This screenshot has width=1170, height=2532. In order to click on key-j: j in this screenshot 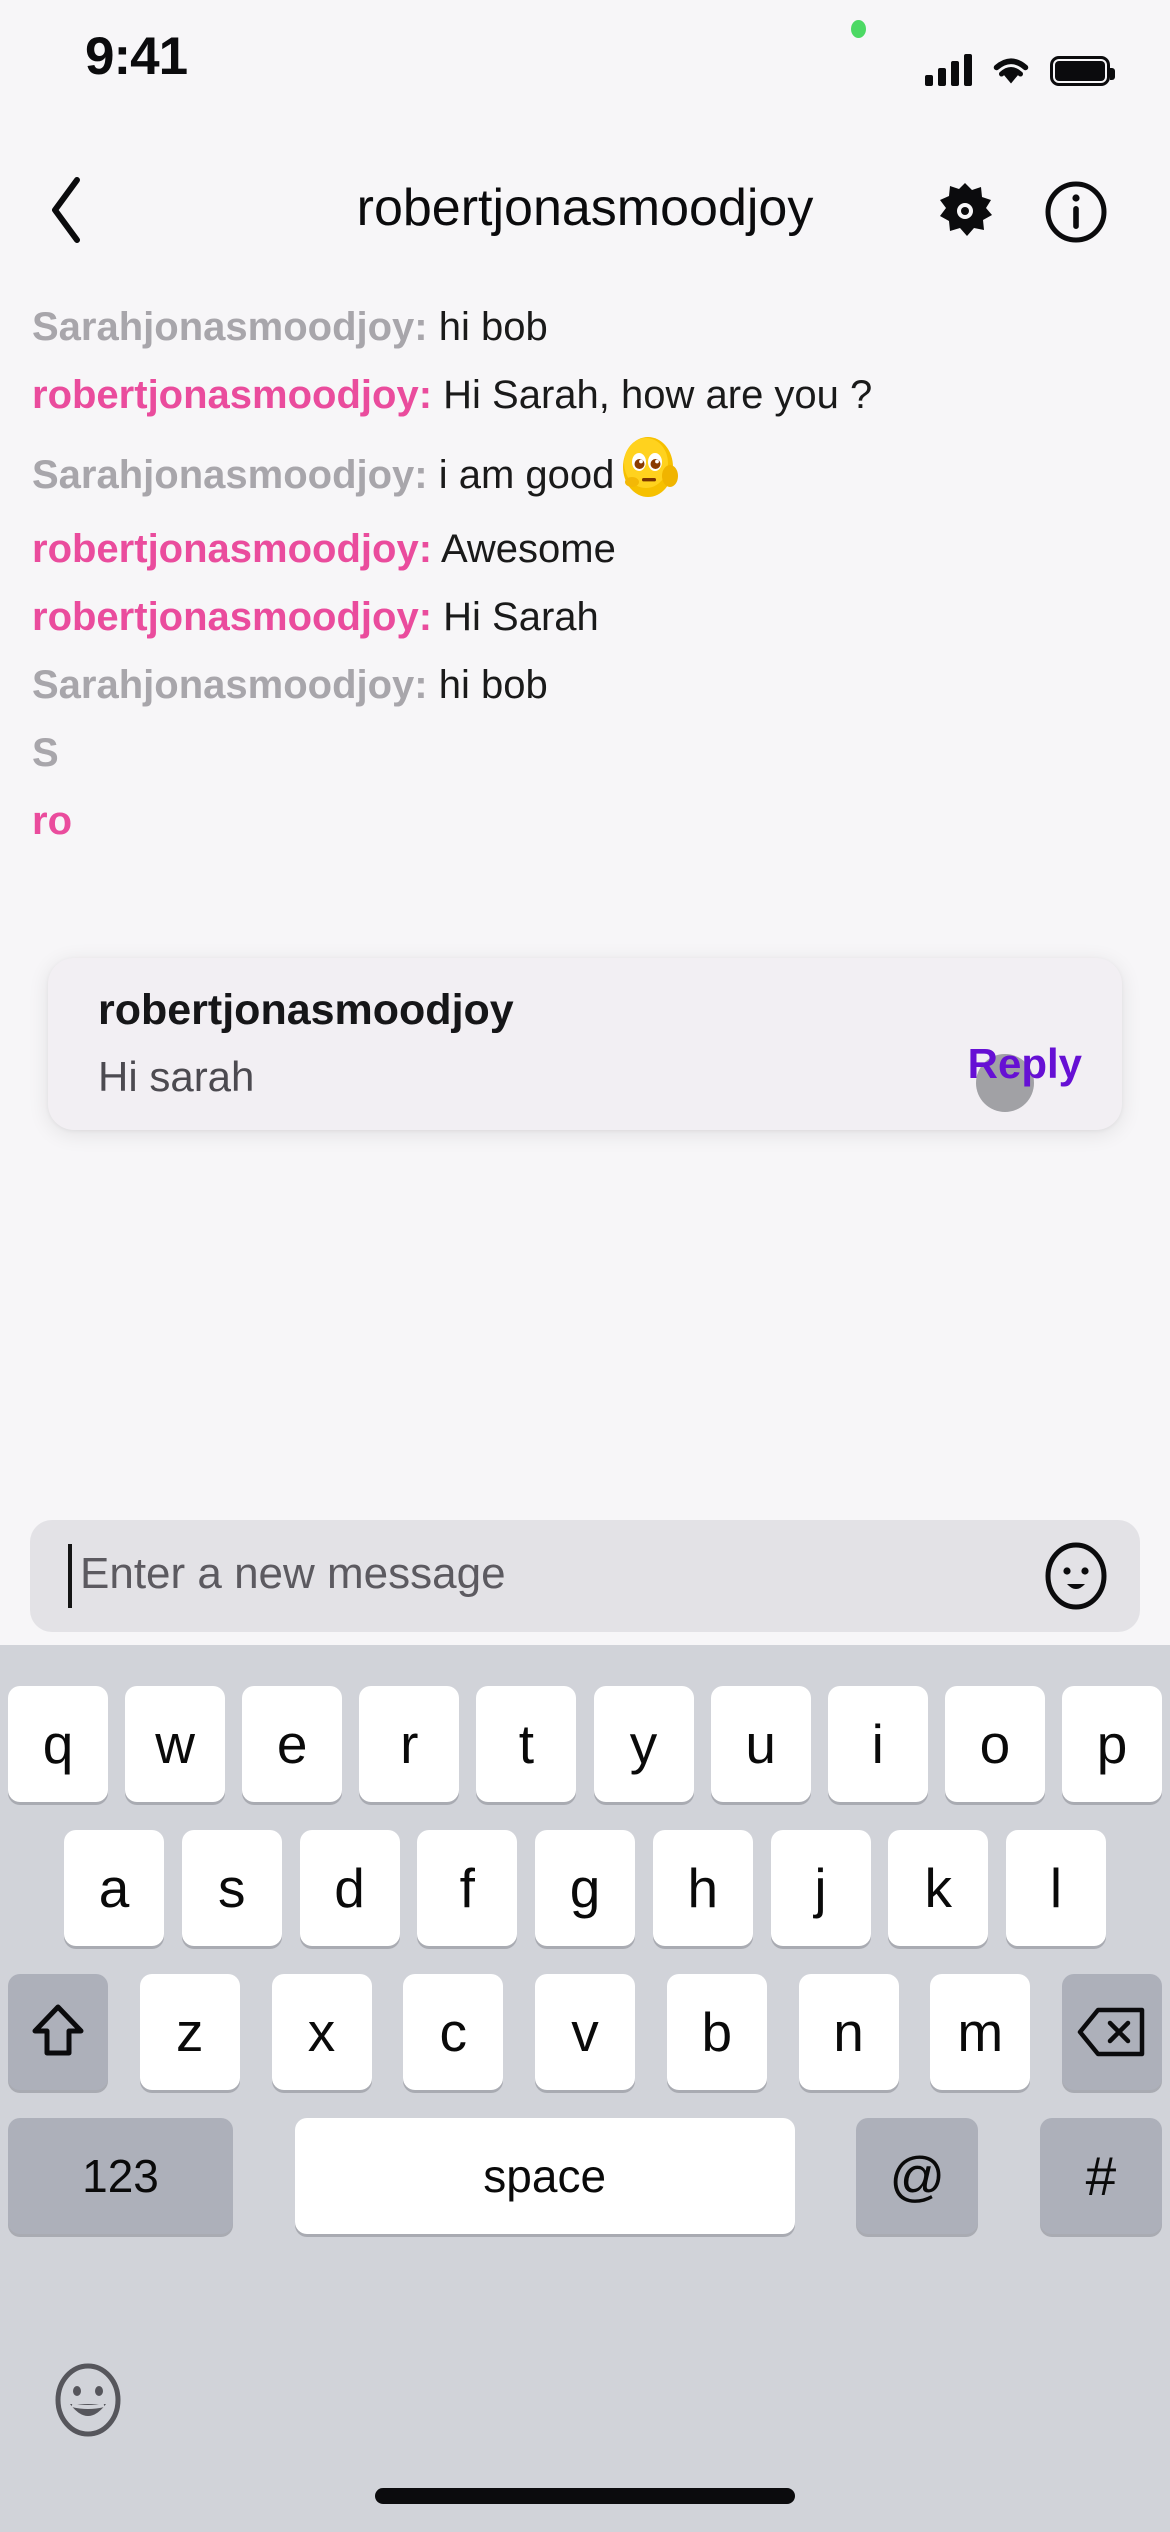, I will do `click(820, 1888)`.